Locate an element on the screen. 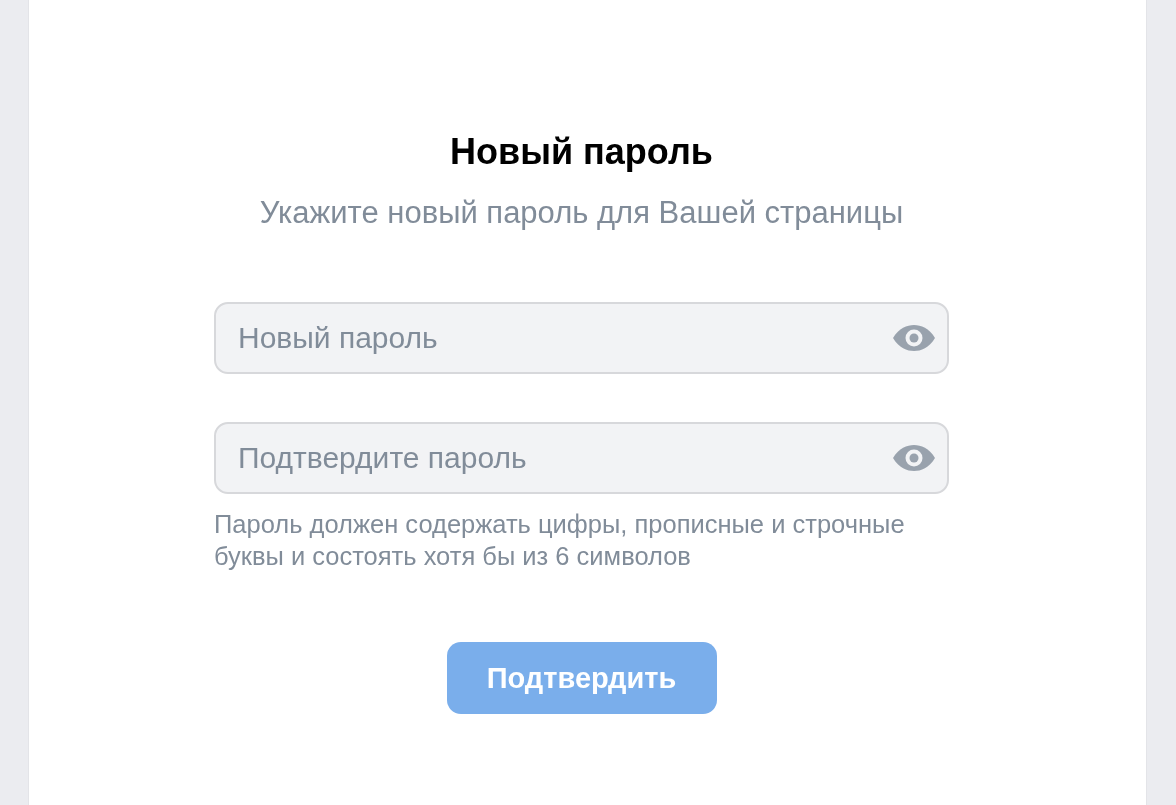 Image resolution: width=1176 pixels, height=805 pixels. form-subtitle: Укажите новый пароль для Вашей страницы is located at coordinates (581, 213).